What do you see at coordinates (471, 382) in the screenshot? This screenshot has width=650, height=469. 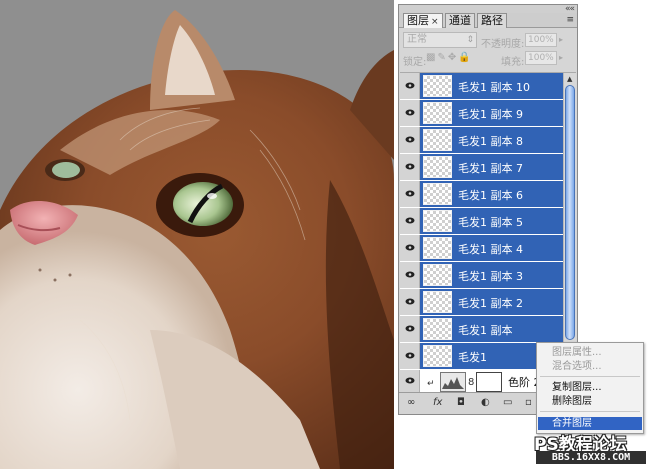 I see `link-icon: 8` at bounding box center [471, 382].